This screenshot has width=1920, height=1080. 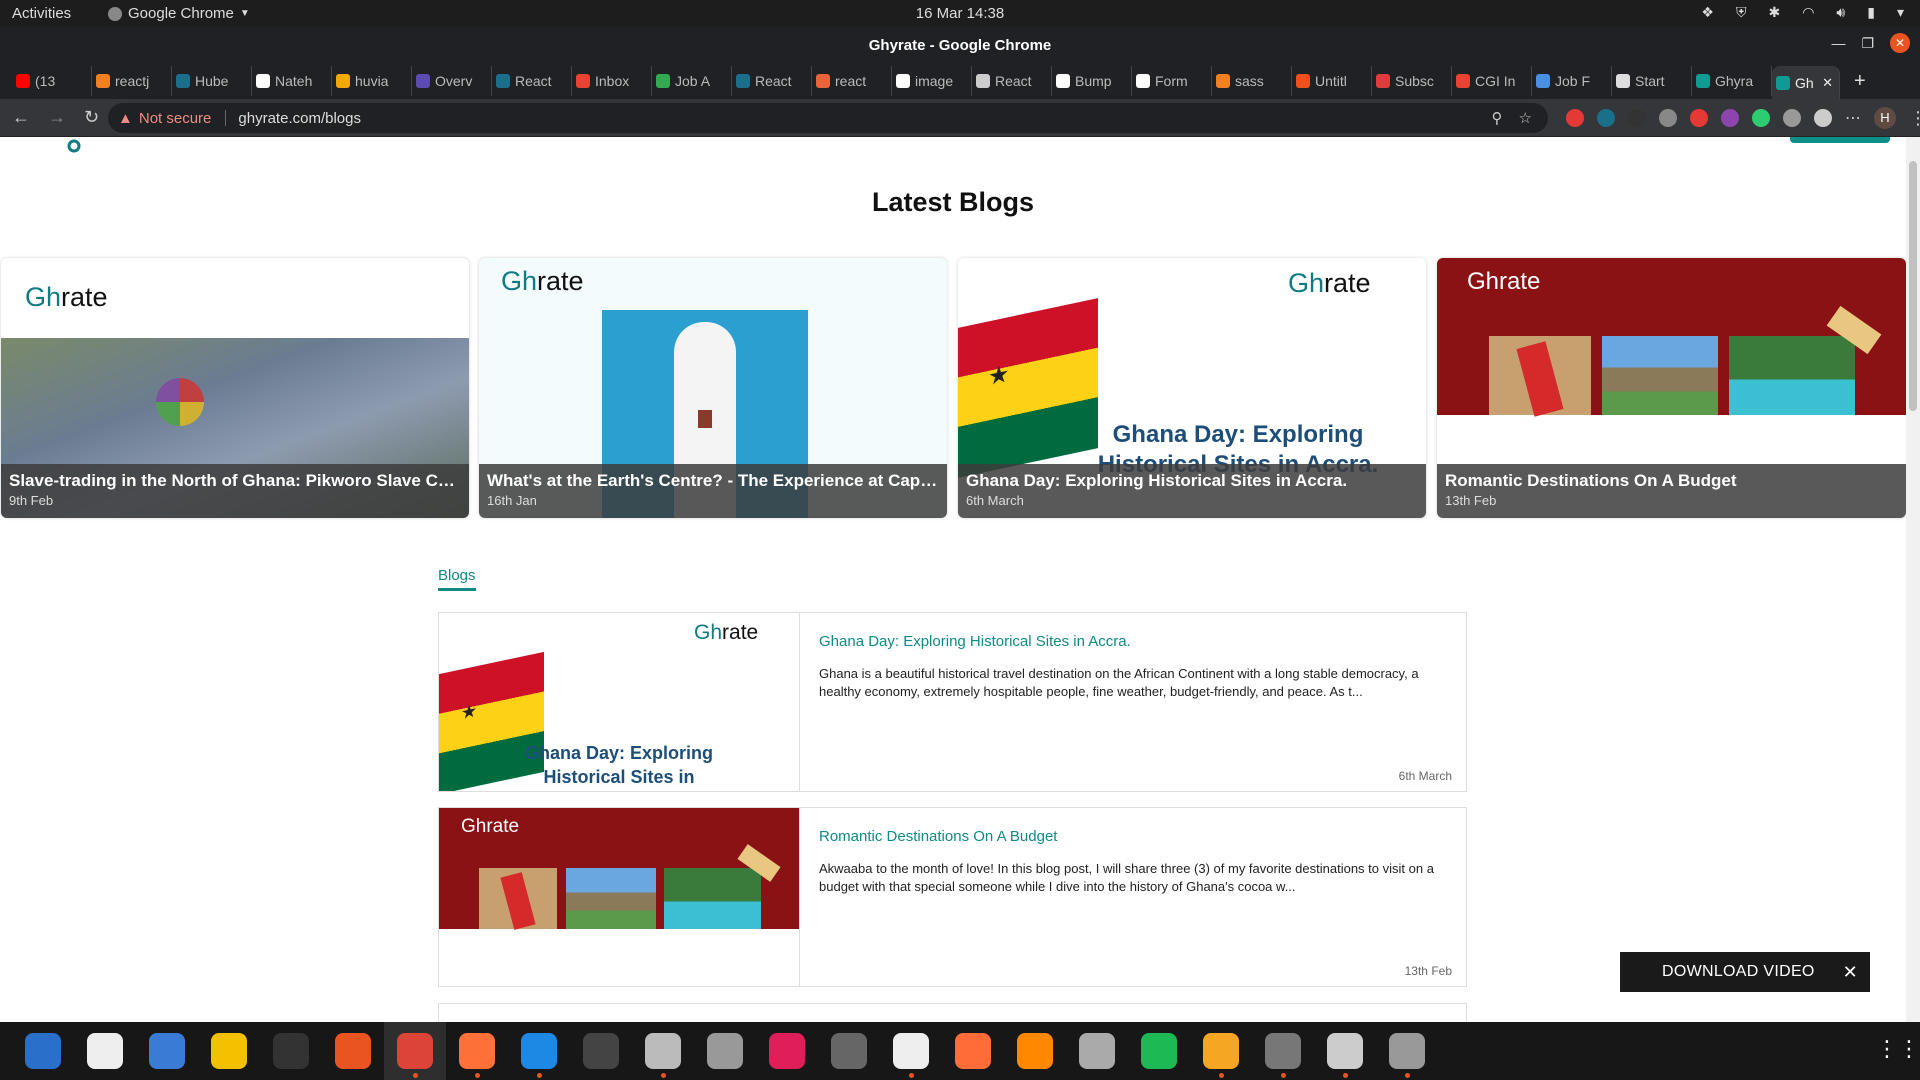 What do you see at coordinates (539, 1051) in the screenshot?
I see `dock-item-vscode` at bounding box center [539, 1051].